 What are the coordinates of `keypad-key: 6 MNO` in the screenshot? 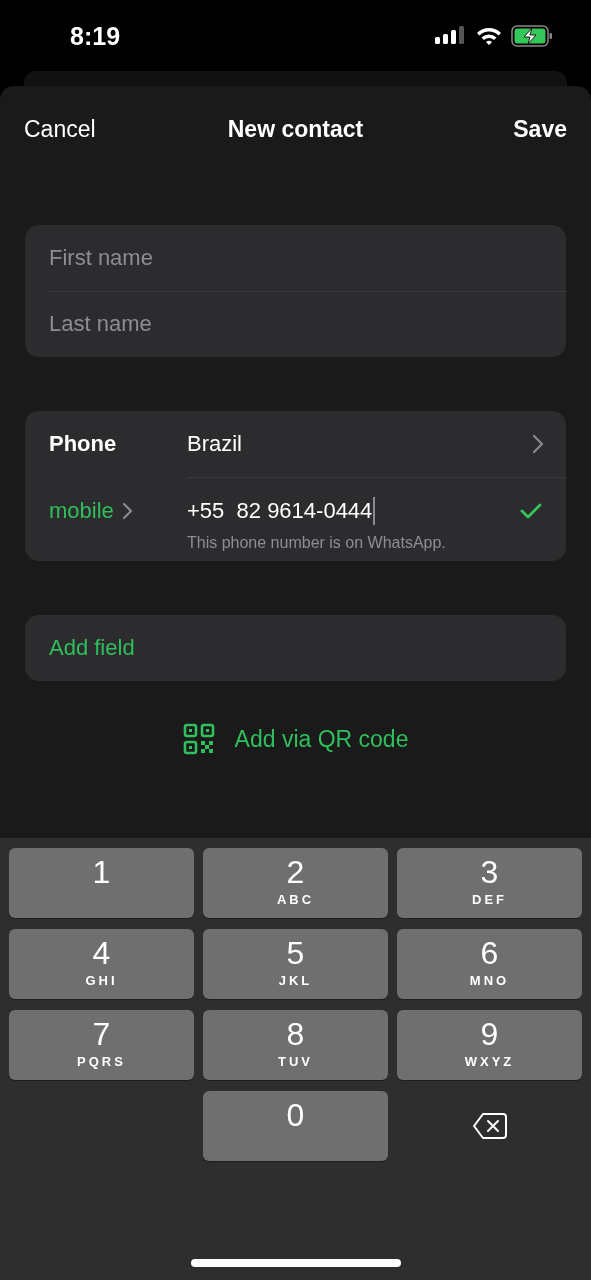 It's located at (489, 964).